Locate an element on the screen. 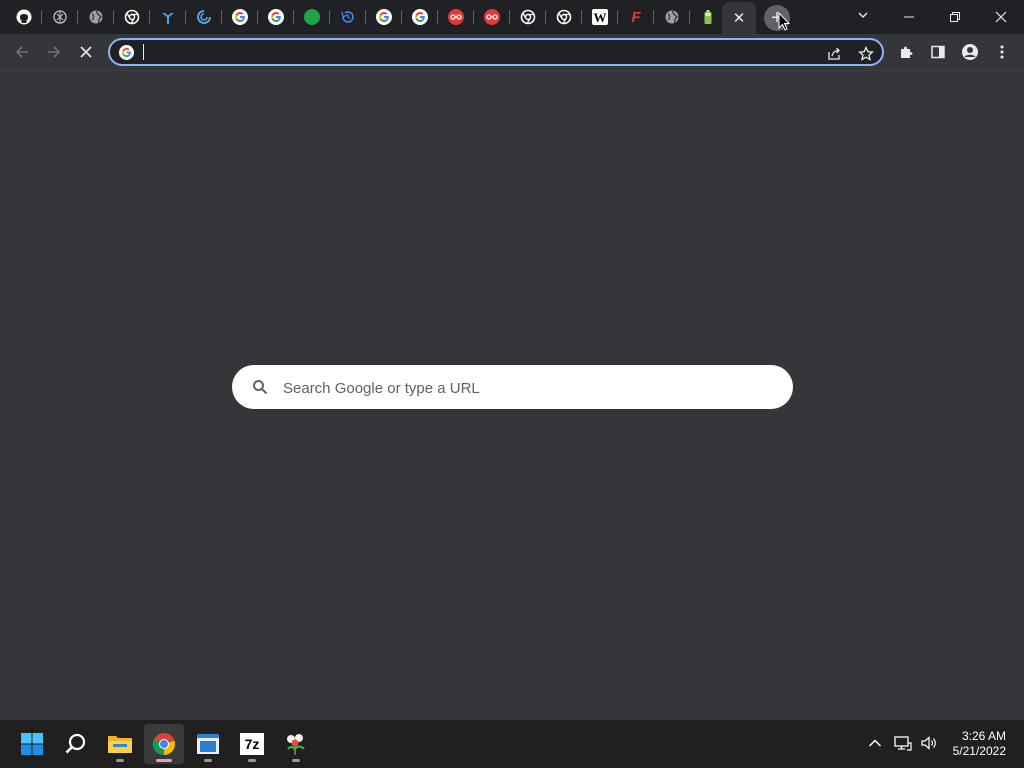 The height and width of the screenshot is (768, 1024). plant-app-icon is located at coordinates (296, 744).